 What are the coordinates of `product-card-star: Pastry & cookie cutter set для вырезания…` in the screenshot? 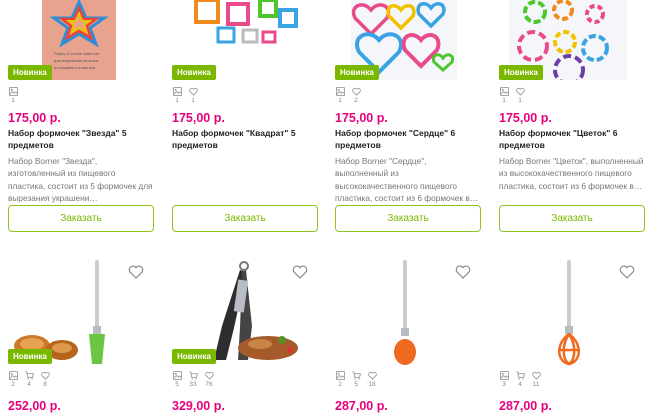 It's located at (79, 120).